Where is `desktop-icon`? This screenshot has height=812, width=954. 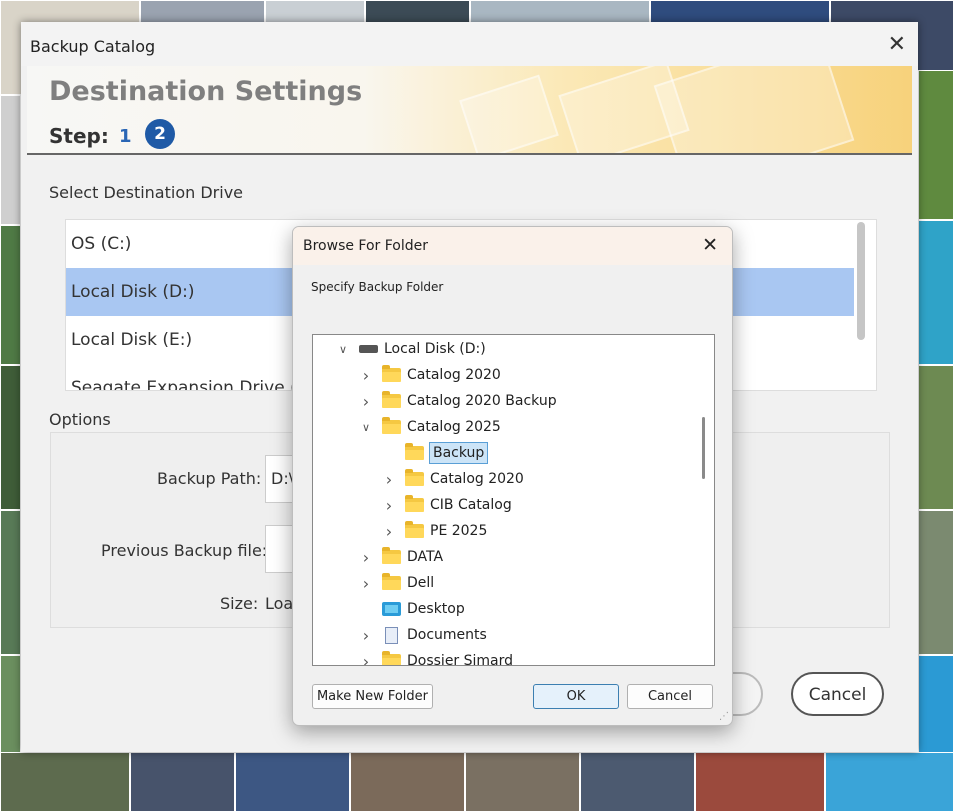
desktop-icon is located at coordinates (391, 609).